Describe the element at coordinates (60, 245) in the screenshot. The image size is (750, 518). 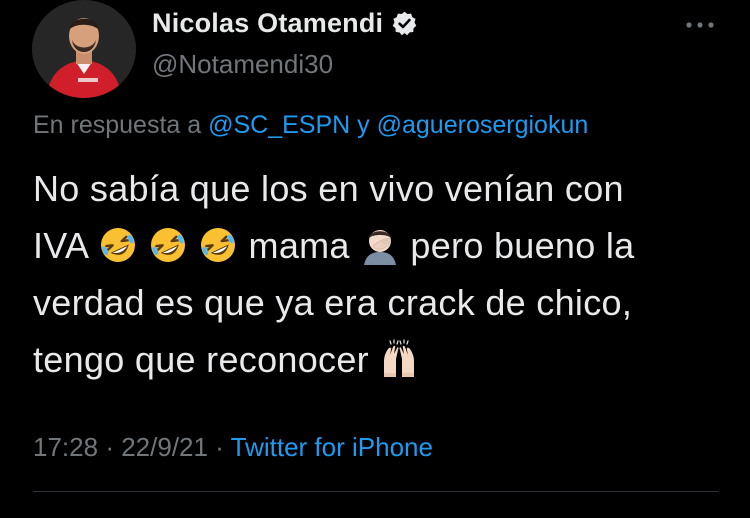
I see `tweet-text-segment: IVA` at that location.